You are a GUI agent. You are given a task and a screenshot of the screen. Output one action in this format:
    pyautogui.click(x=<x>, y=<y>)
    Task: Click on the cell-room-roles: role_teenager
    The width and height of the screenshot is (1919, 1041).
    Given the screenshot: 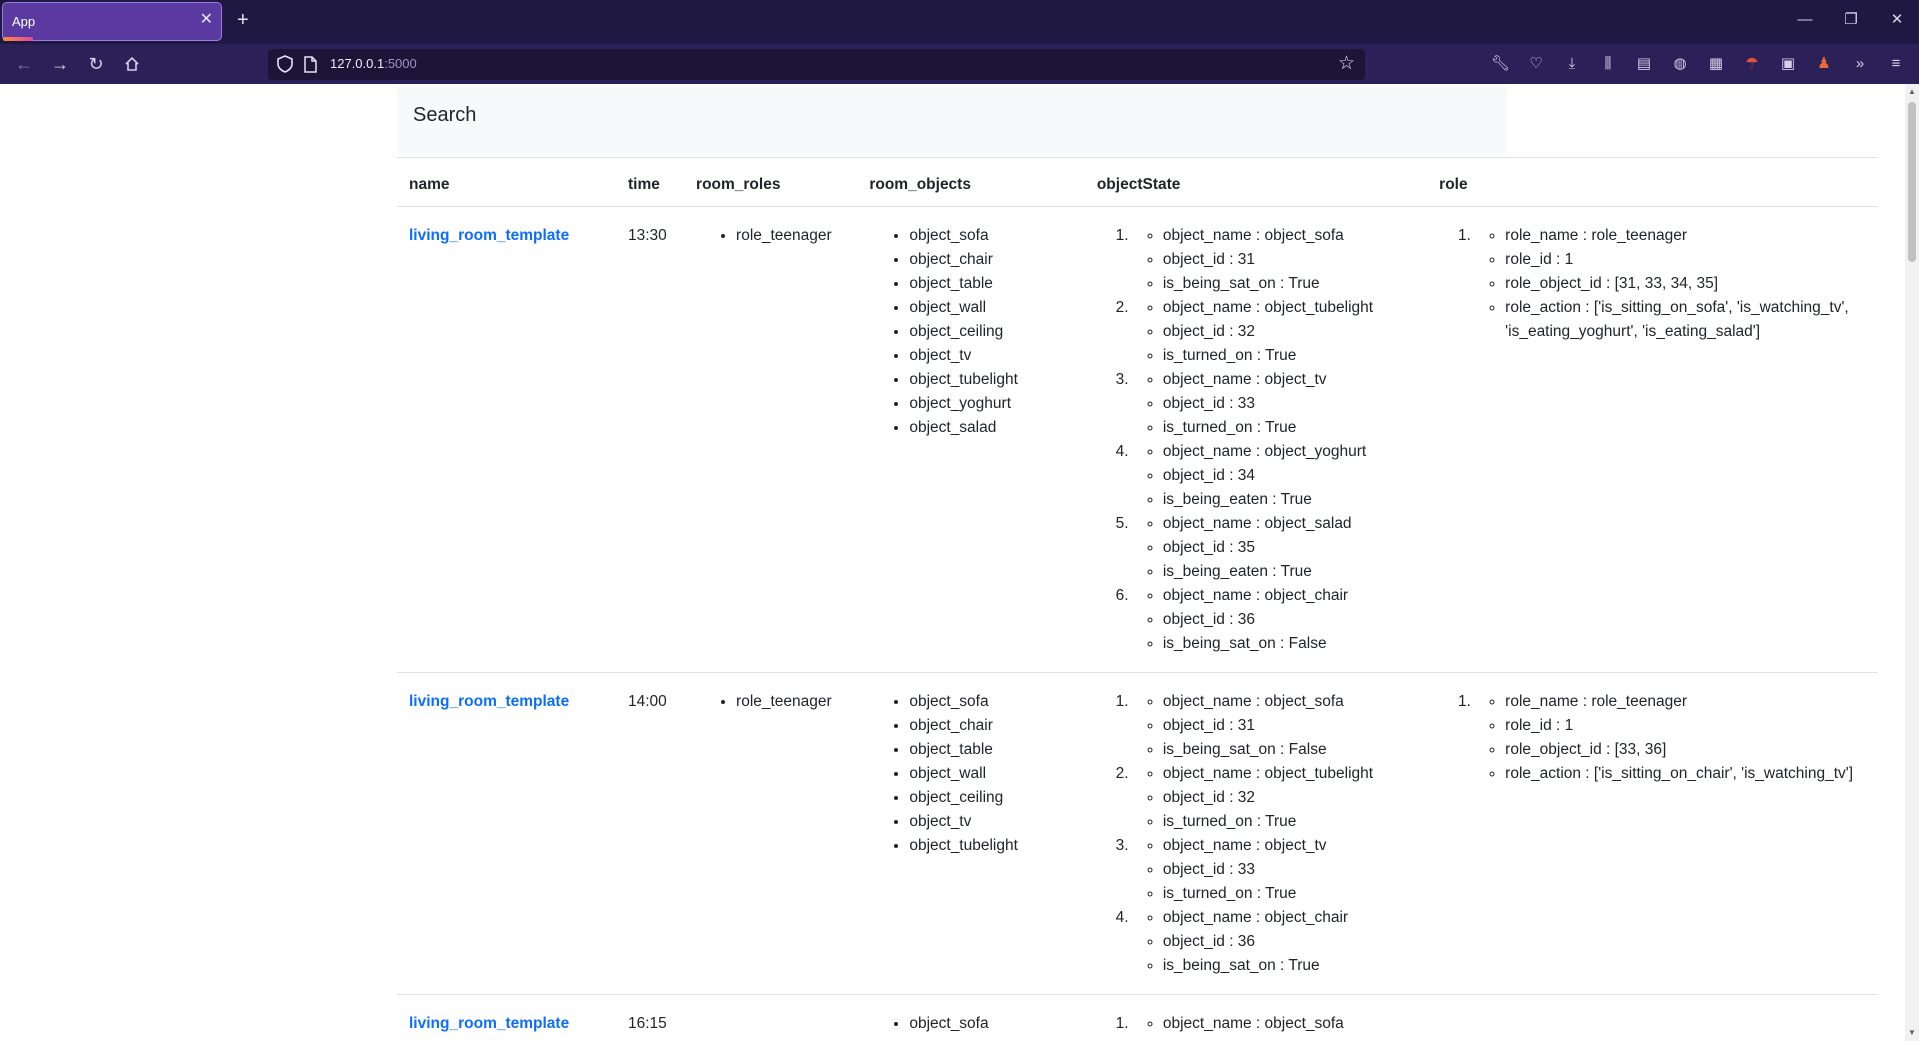 What is the action you would take?
    pyautogui.click(x=771, y=833)
    